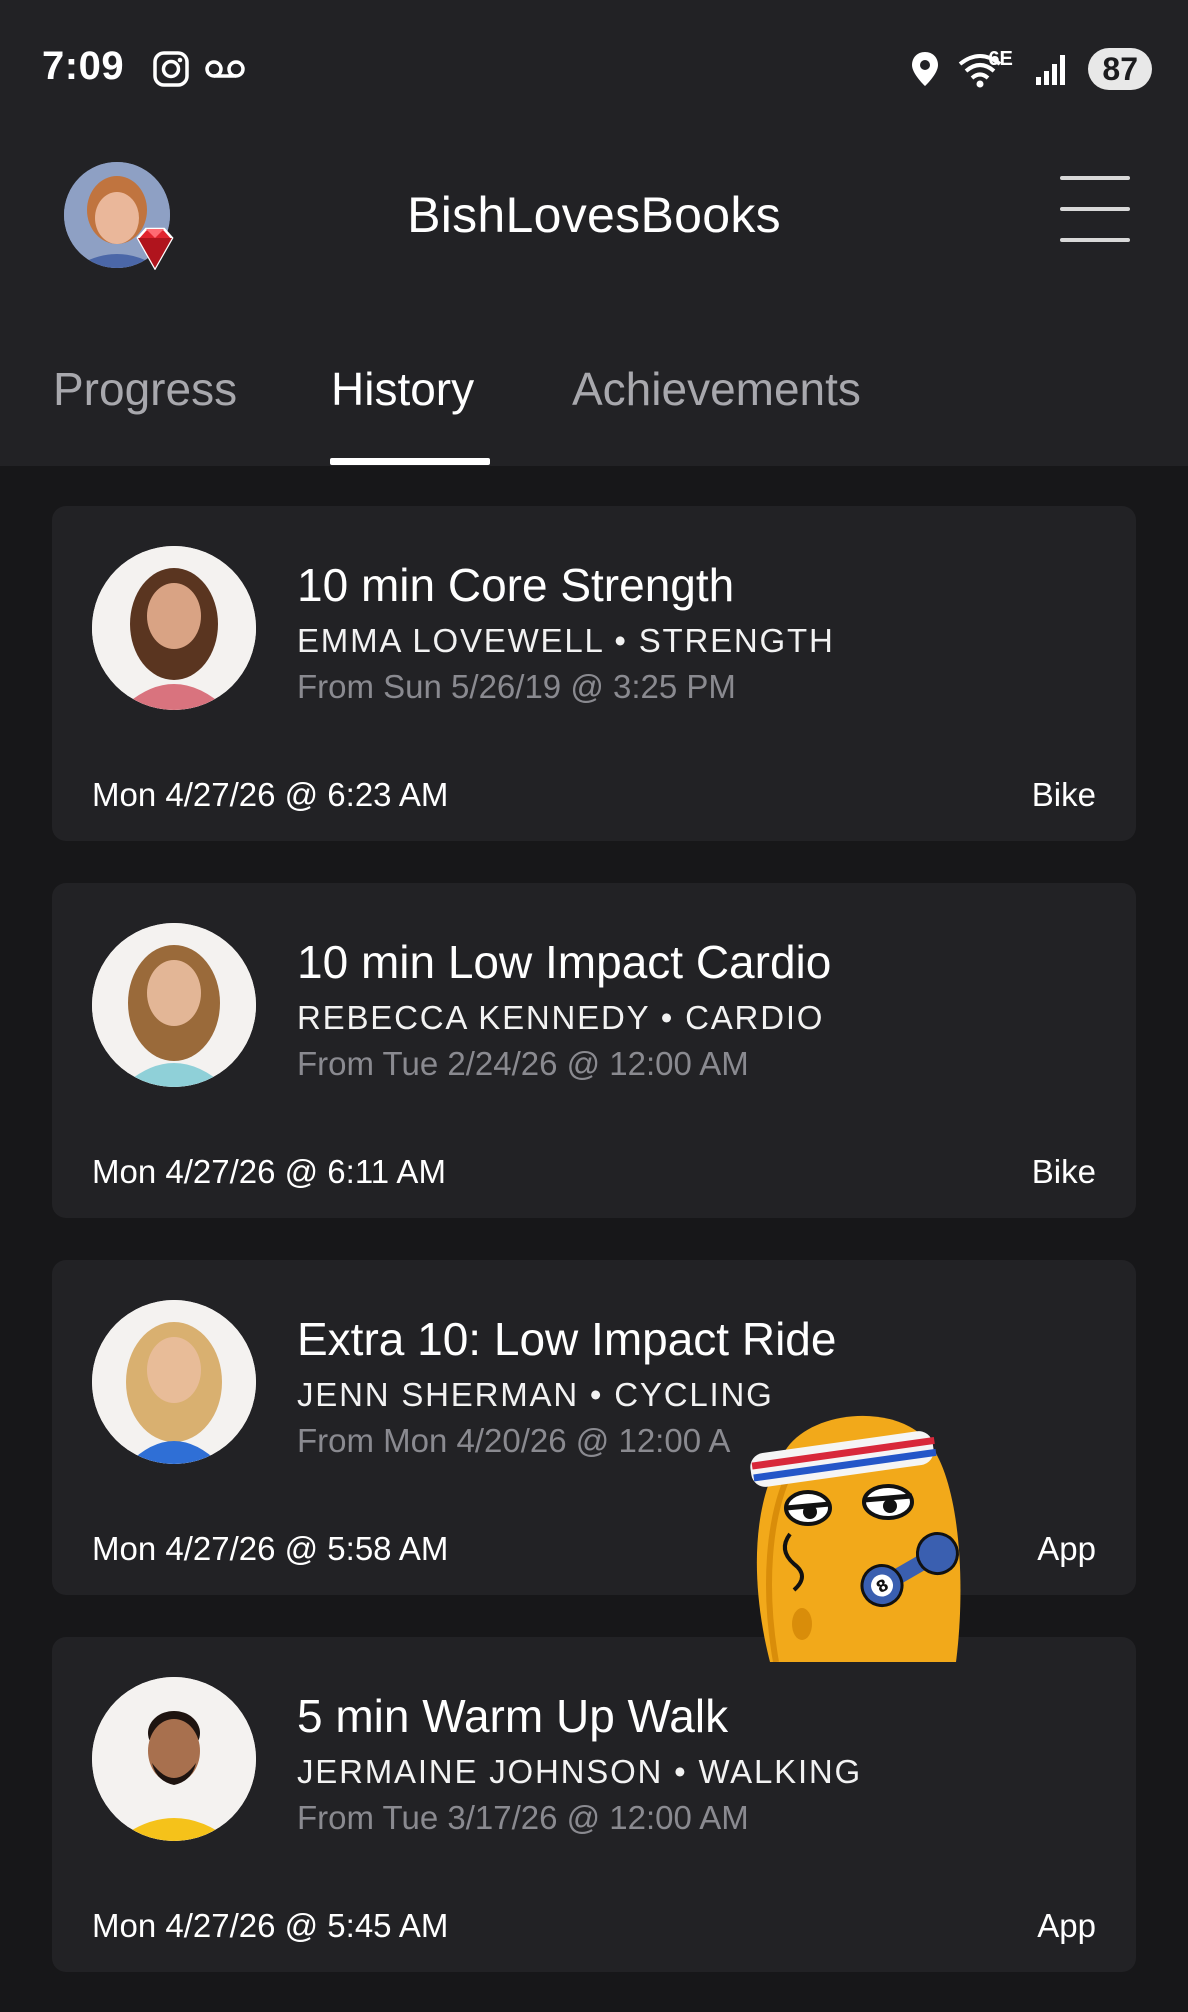 This screenshot has height=2012, width=1188. I want to click on workout-date: Mon 4/27/26 @ 6:23 AM, so click(270, 794).